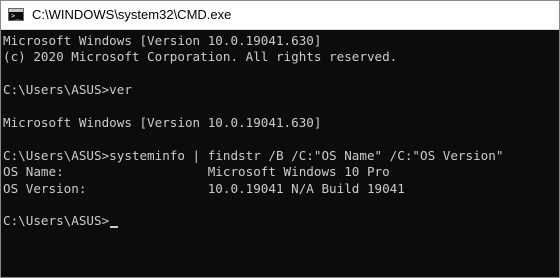 The width and height of the screenshot is (560, 278). I want to click on title-bar: >_ C:\WINDOWS\system32\CMD.exe, so click(280, 15).